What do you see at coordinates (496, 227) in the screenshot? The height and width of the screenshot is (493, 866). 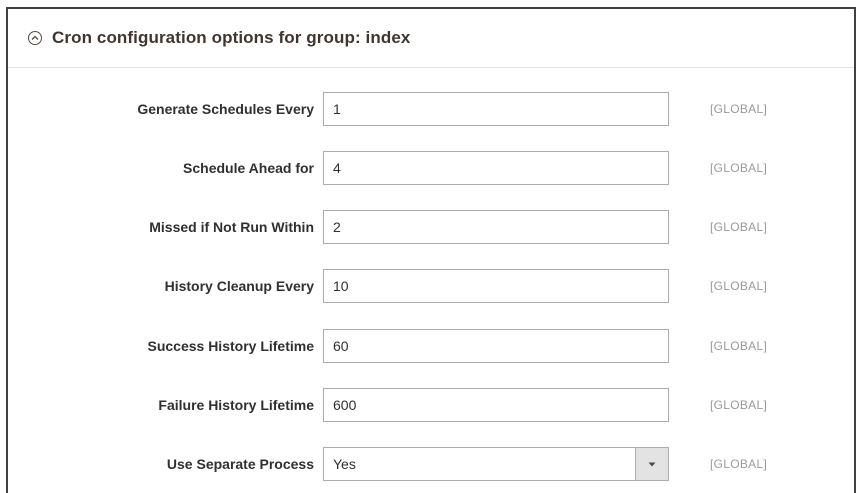 I see `missed-if-not-run-within-input` at bounding box center [496, 227].